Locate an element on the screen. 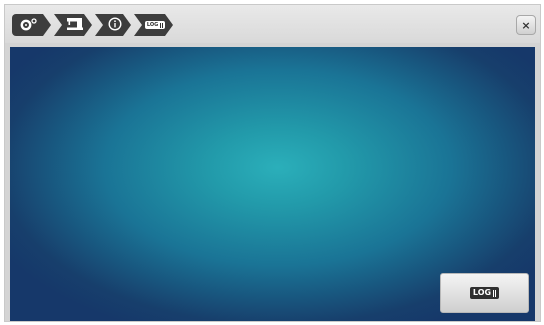  top-bar: LOG × is located at coordinates (272, 24).